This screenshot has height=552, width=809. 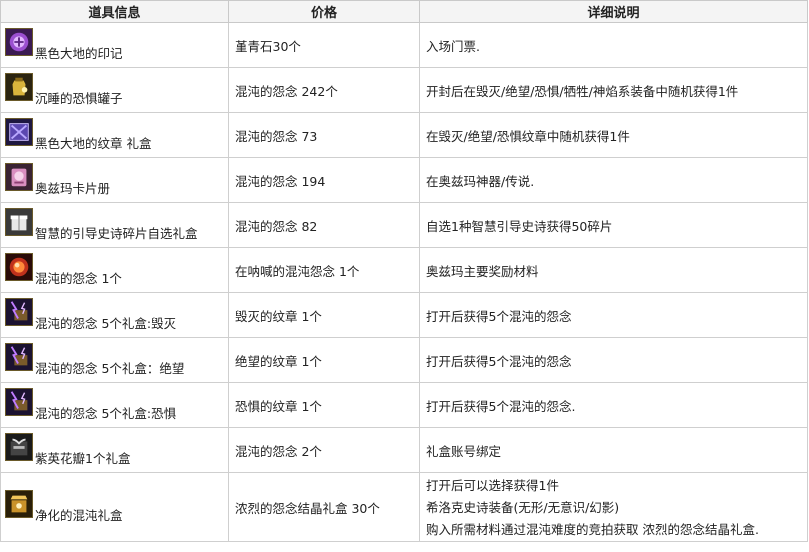 I want to click on dark-petal-box-icon, so click(x=19, y=447).